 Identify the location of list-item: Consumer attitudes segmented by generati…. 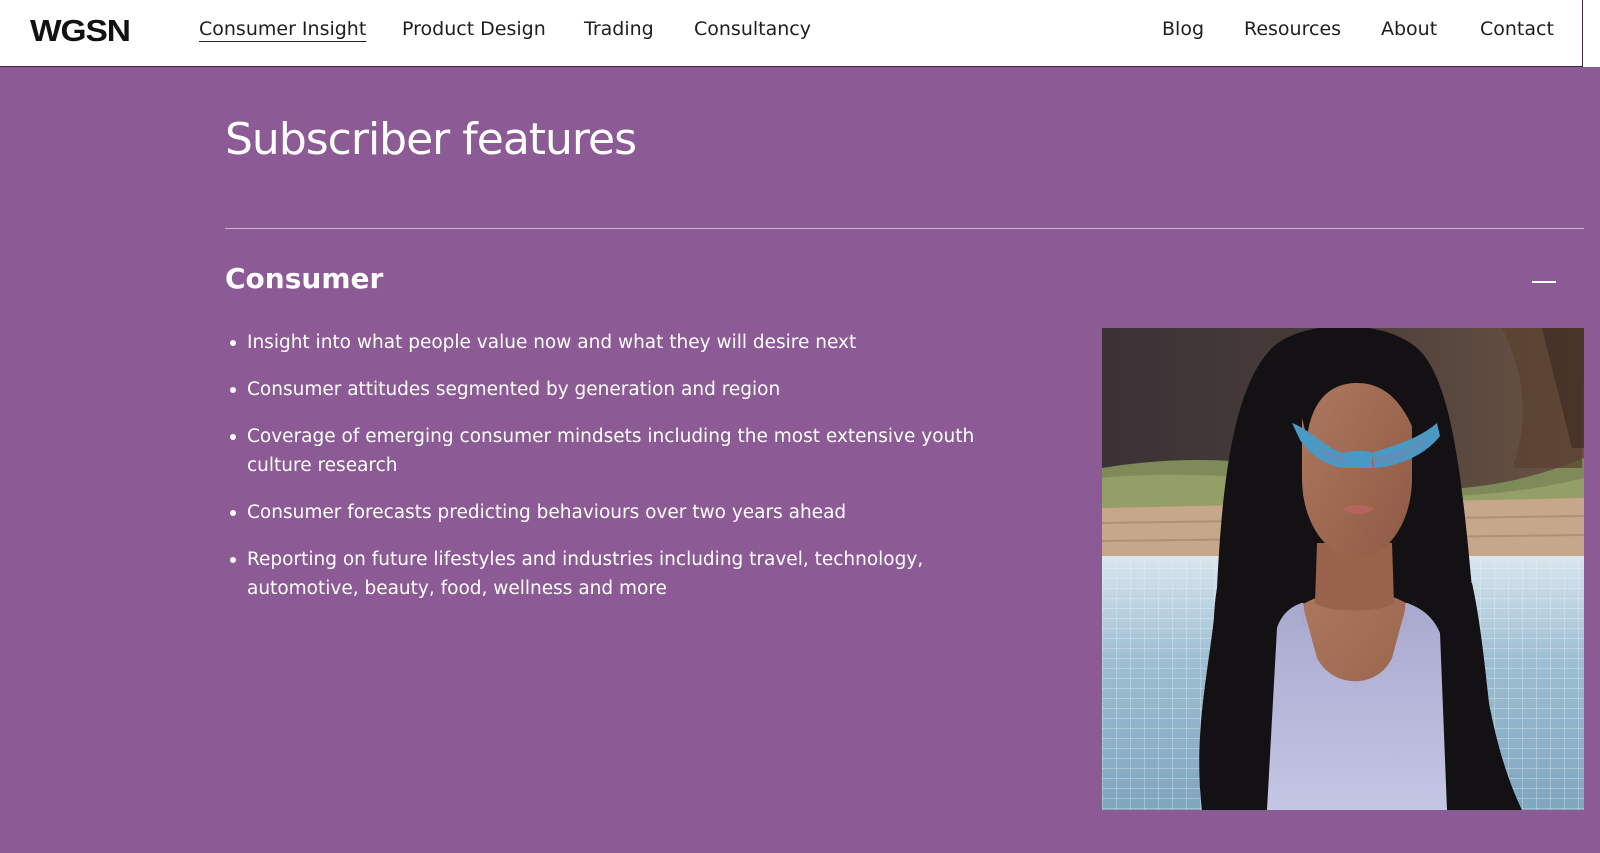
(620, 389).